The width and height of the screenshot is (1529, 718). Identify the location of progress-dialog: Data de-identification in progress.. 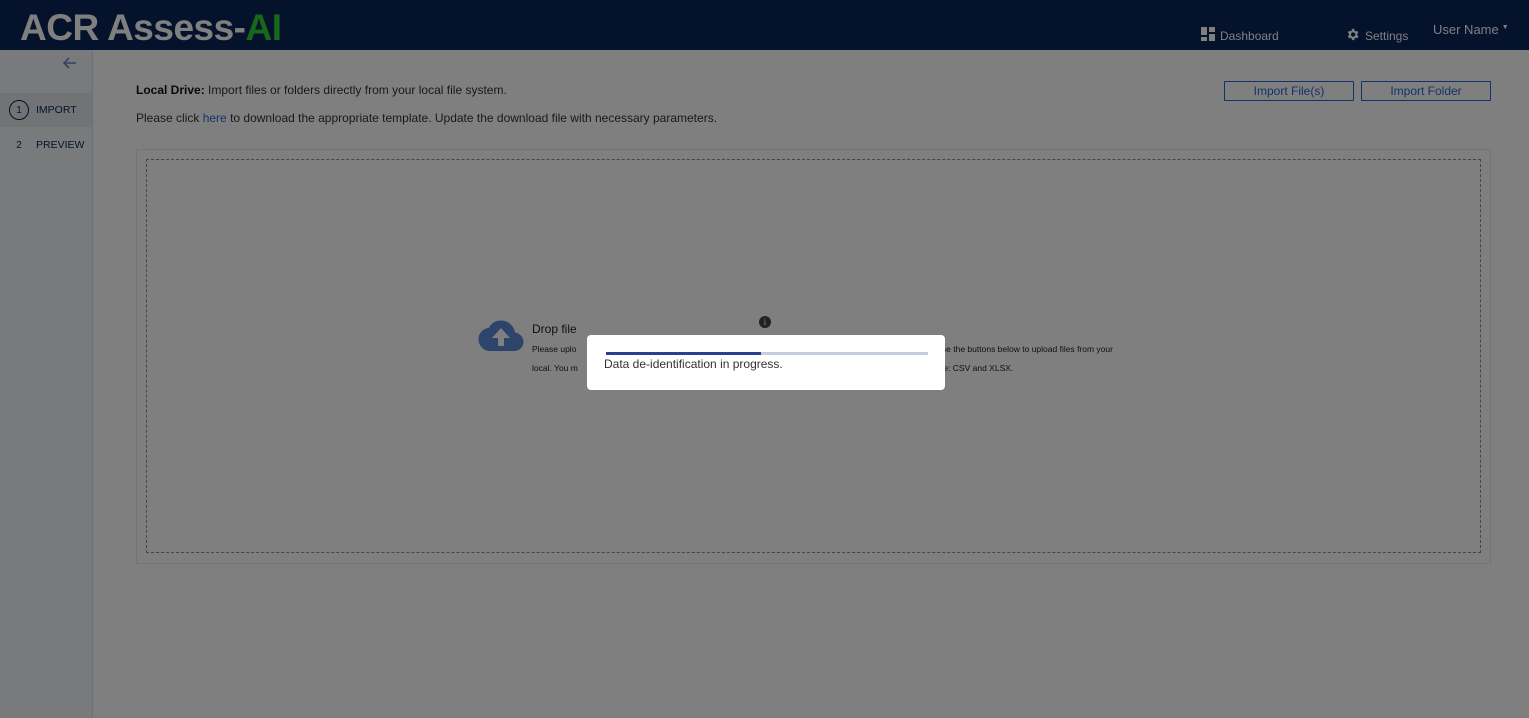
(766, 362).